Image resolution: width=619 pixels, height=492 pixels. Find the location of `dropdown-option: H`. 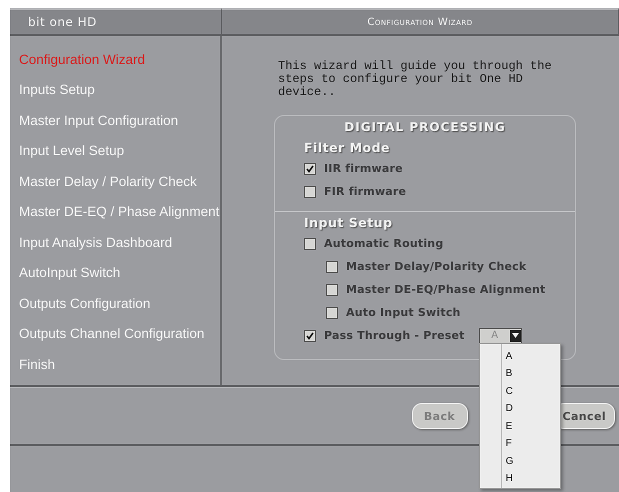

dropdown-option: H is located at coordinates (520, 479).